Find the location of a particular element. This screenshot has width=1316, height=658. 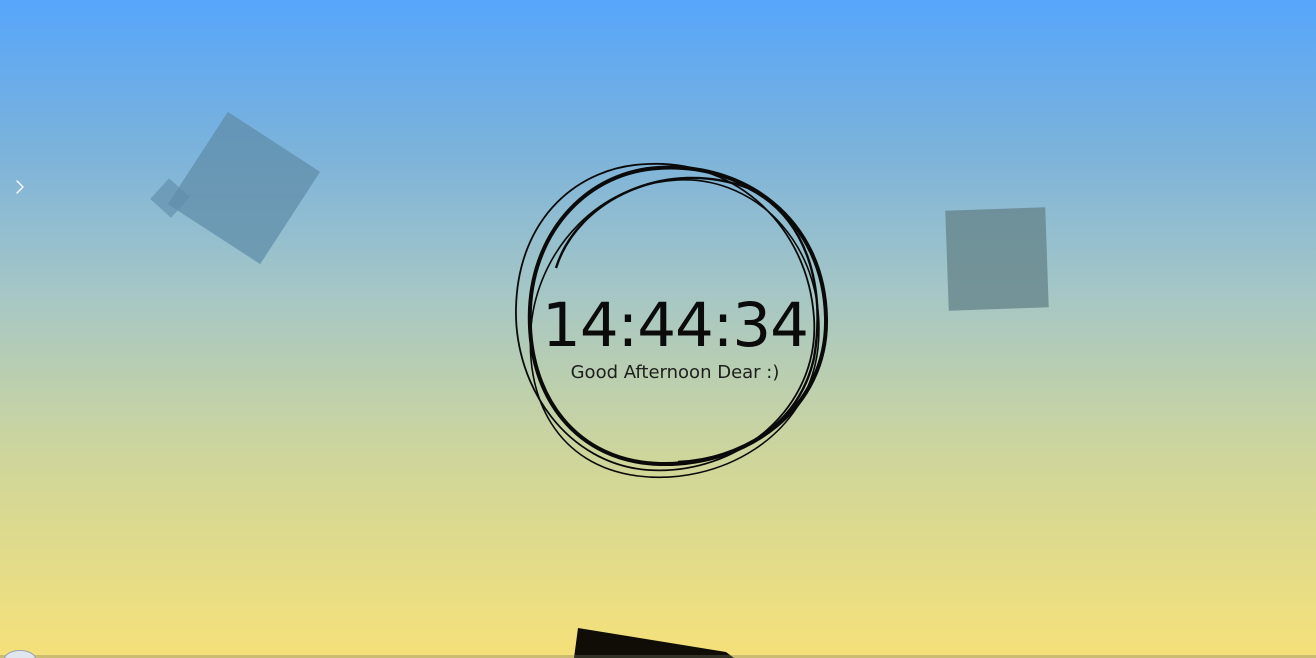

greeting-text: Good Afternoon Dear :) is located at coordinates (675, 372).